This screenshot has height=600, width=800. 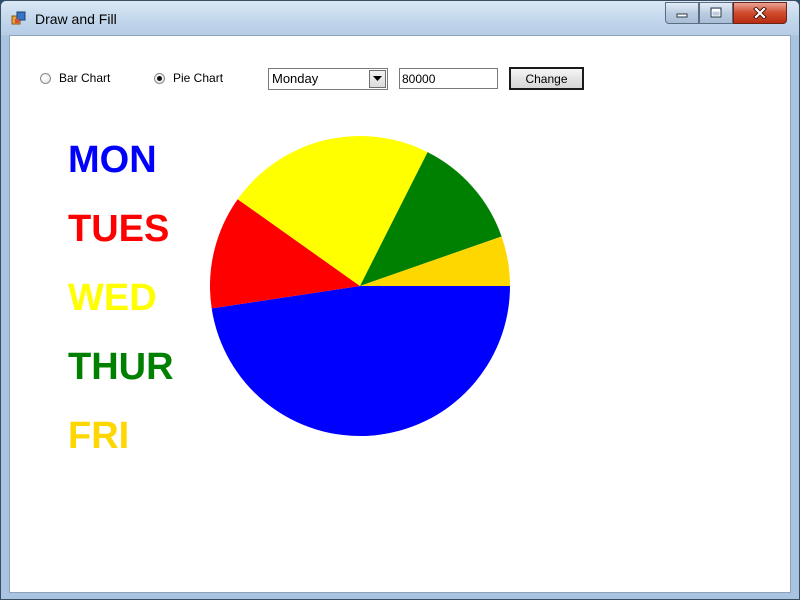 I want to click on maximize-button, so click(x=716, y=13).